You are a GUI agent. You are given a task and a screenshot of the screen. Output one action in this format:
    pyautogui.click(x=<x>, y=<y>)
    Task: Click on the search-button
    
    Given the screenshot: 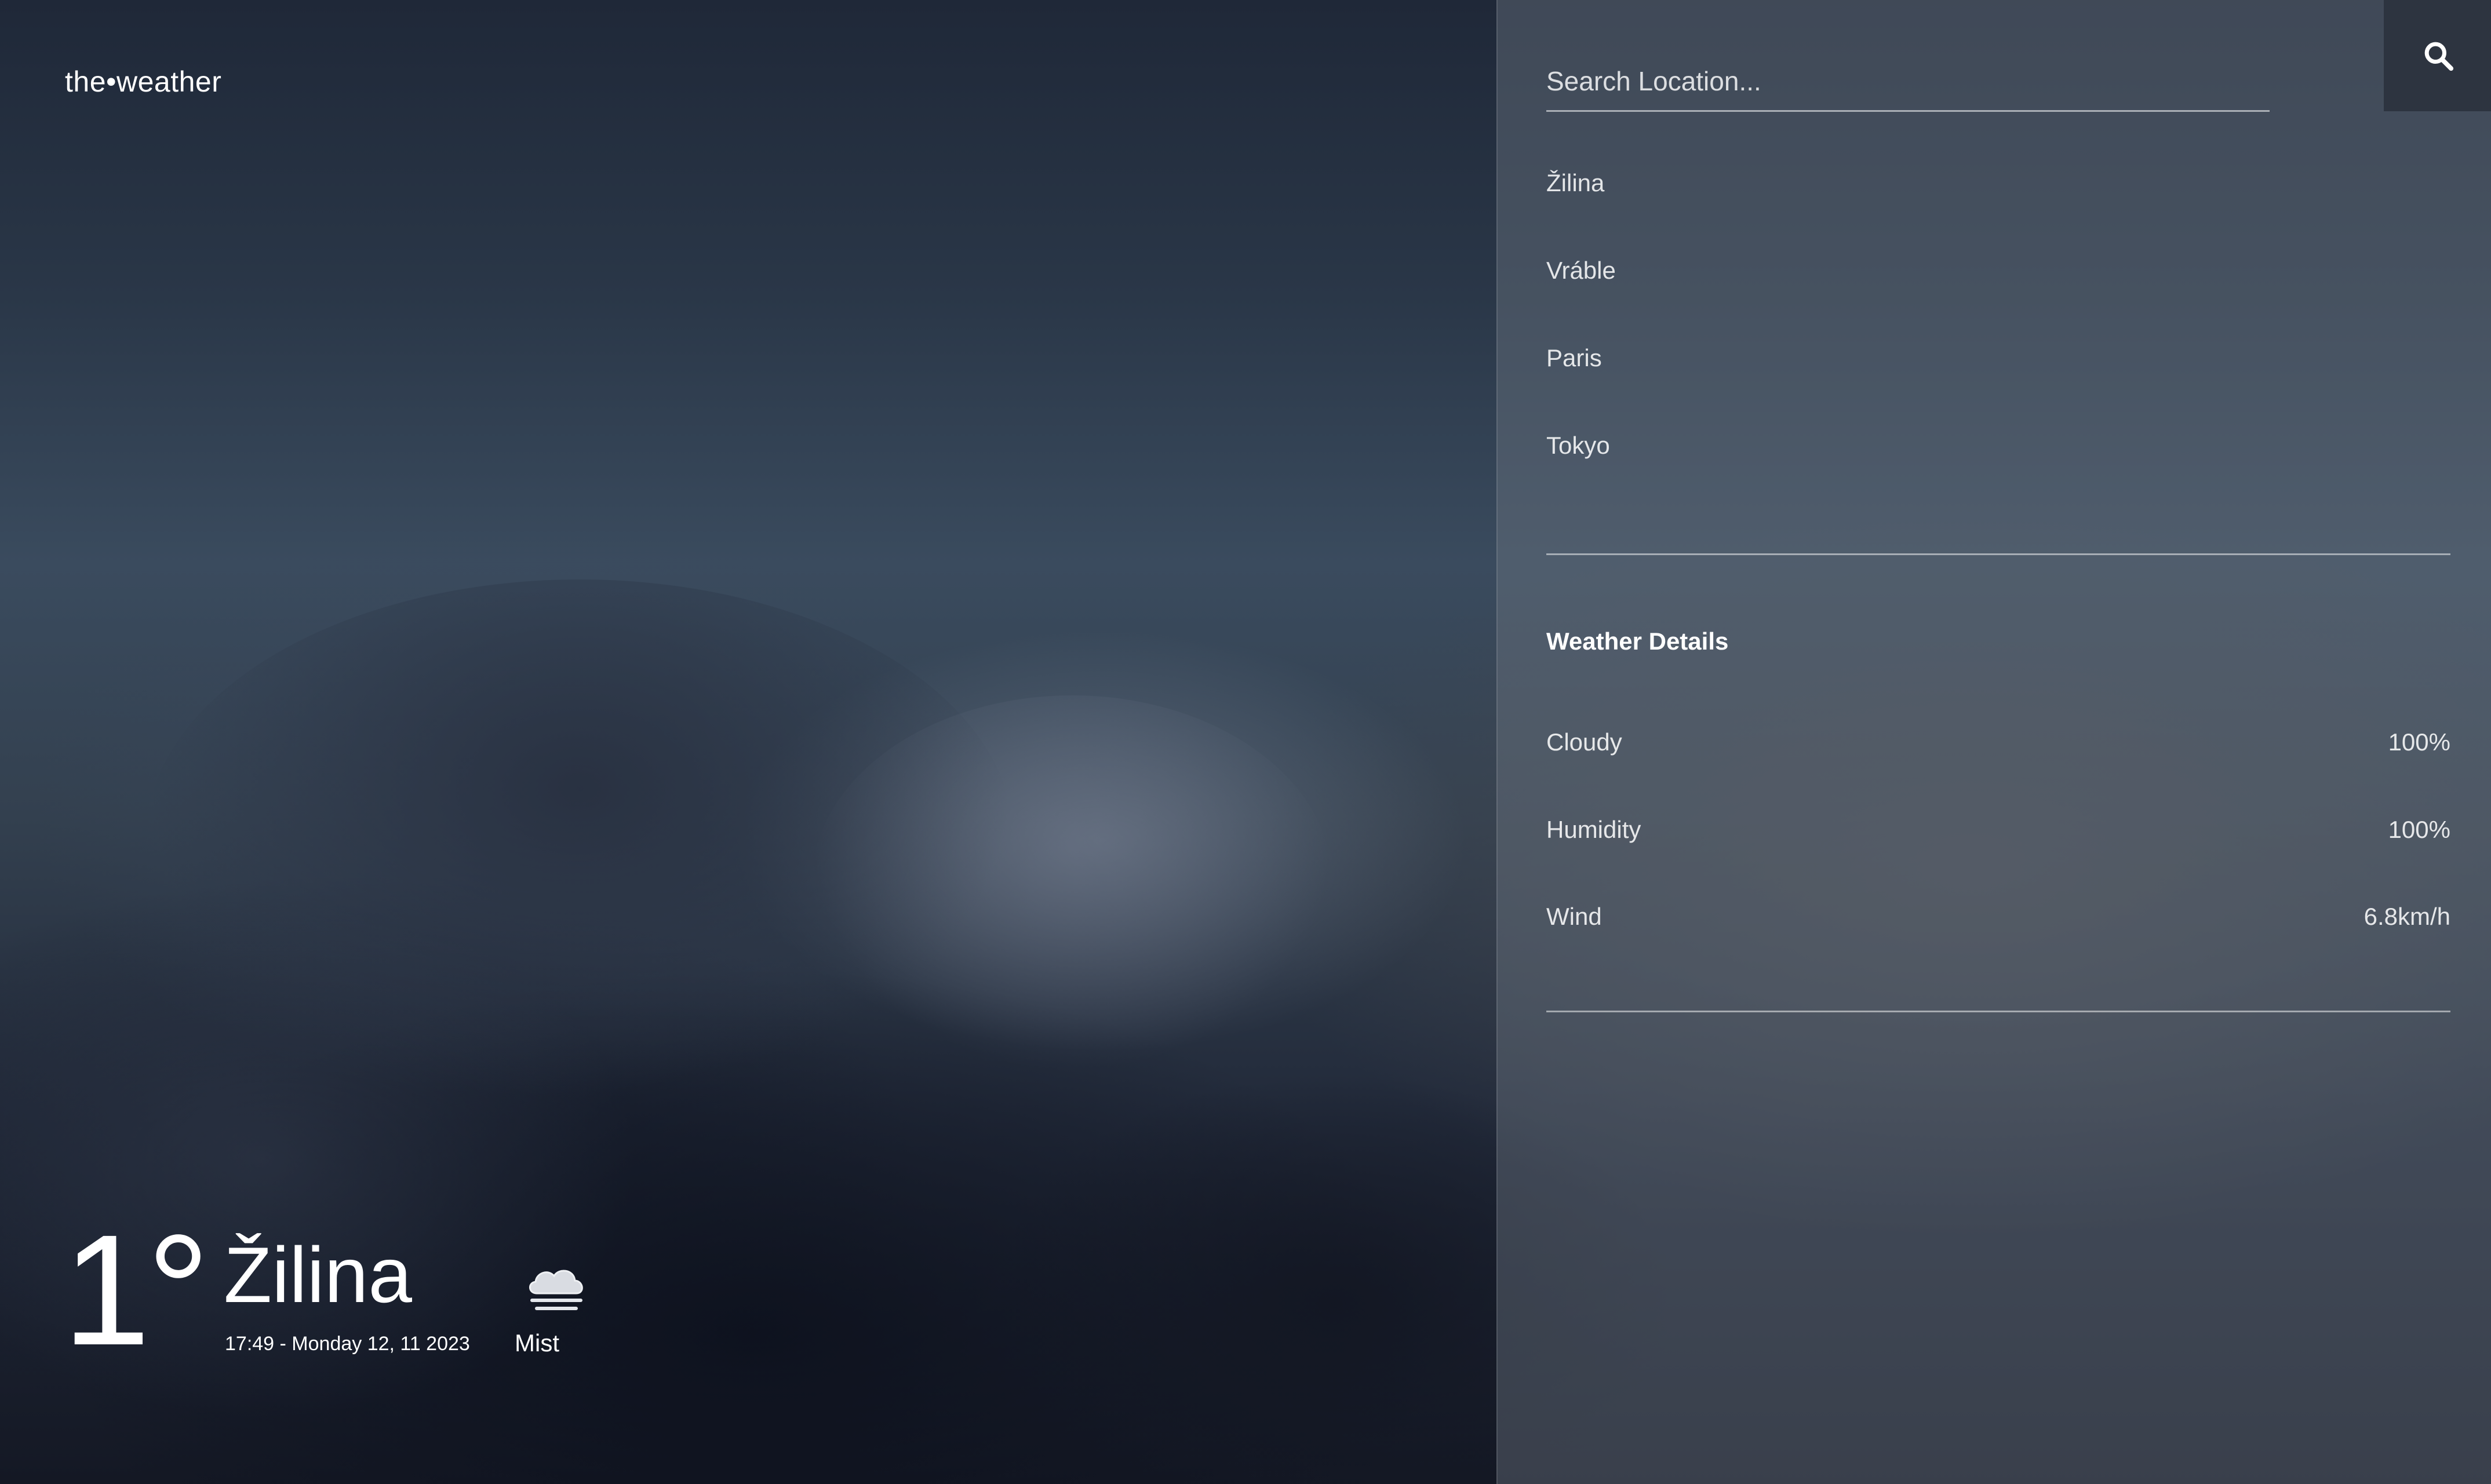 What is the action you would take?
    pyautogui.click(x=2437, y=55)
    